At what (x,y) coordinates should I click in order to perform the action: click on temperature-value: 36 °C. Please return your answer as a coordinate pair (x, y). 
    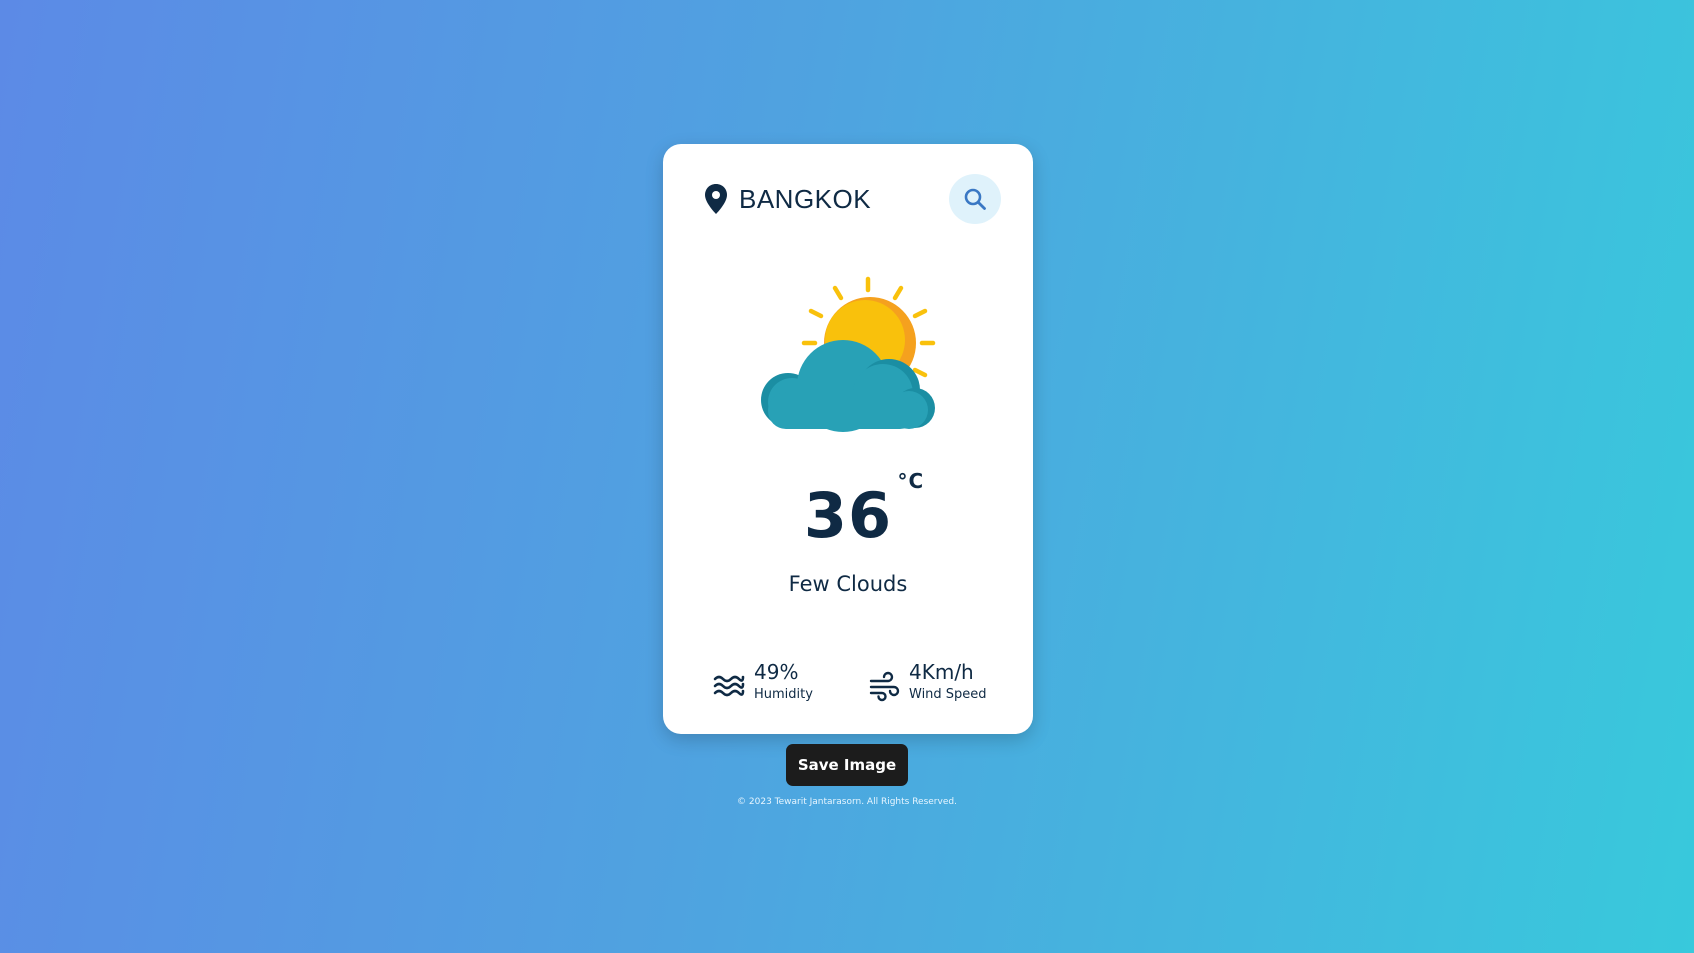
    Looking at the image, I should click on (863, 510).